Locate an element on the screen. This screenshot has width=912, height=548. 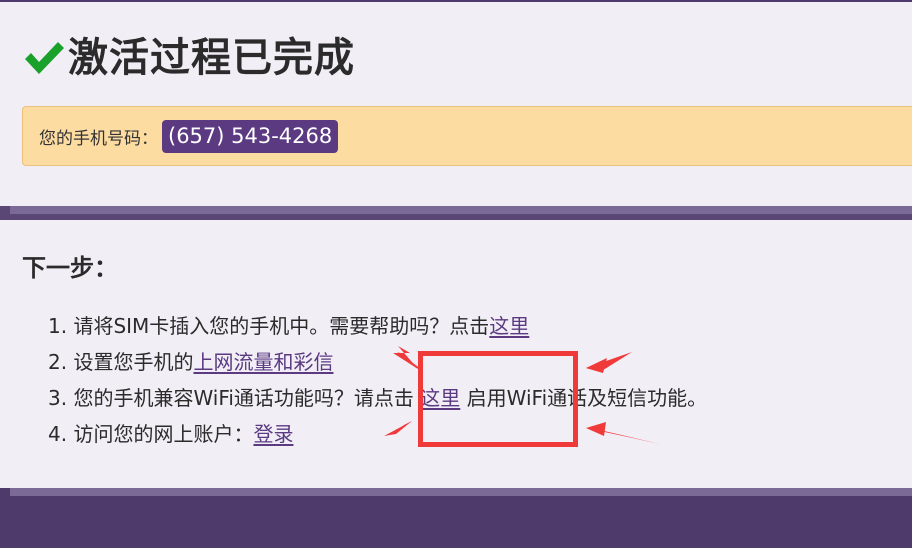
footer-band-highlight is located at coordinates (461, 492).